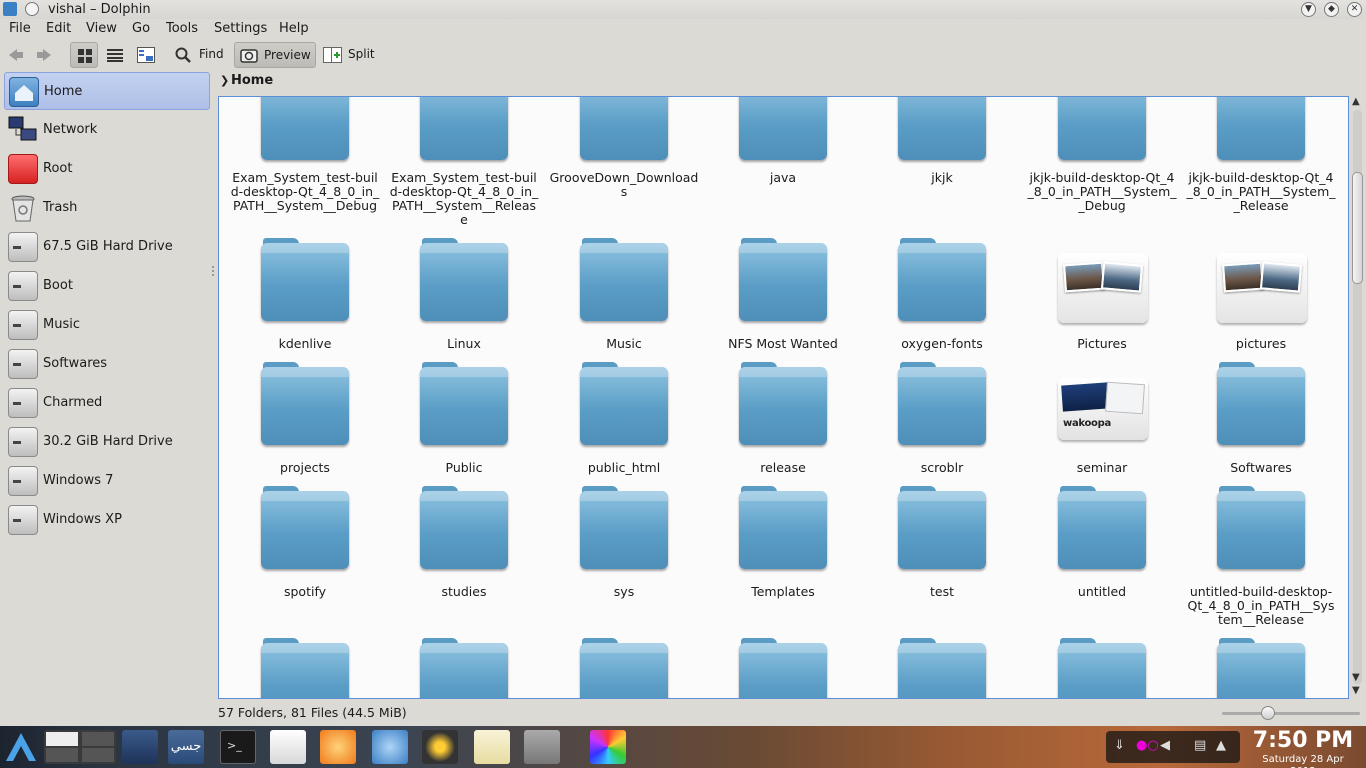 The image size is (1366, 768). I want to click on minimize-button: ▼, so click(1308, 9).